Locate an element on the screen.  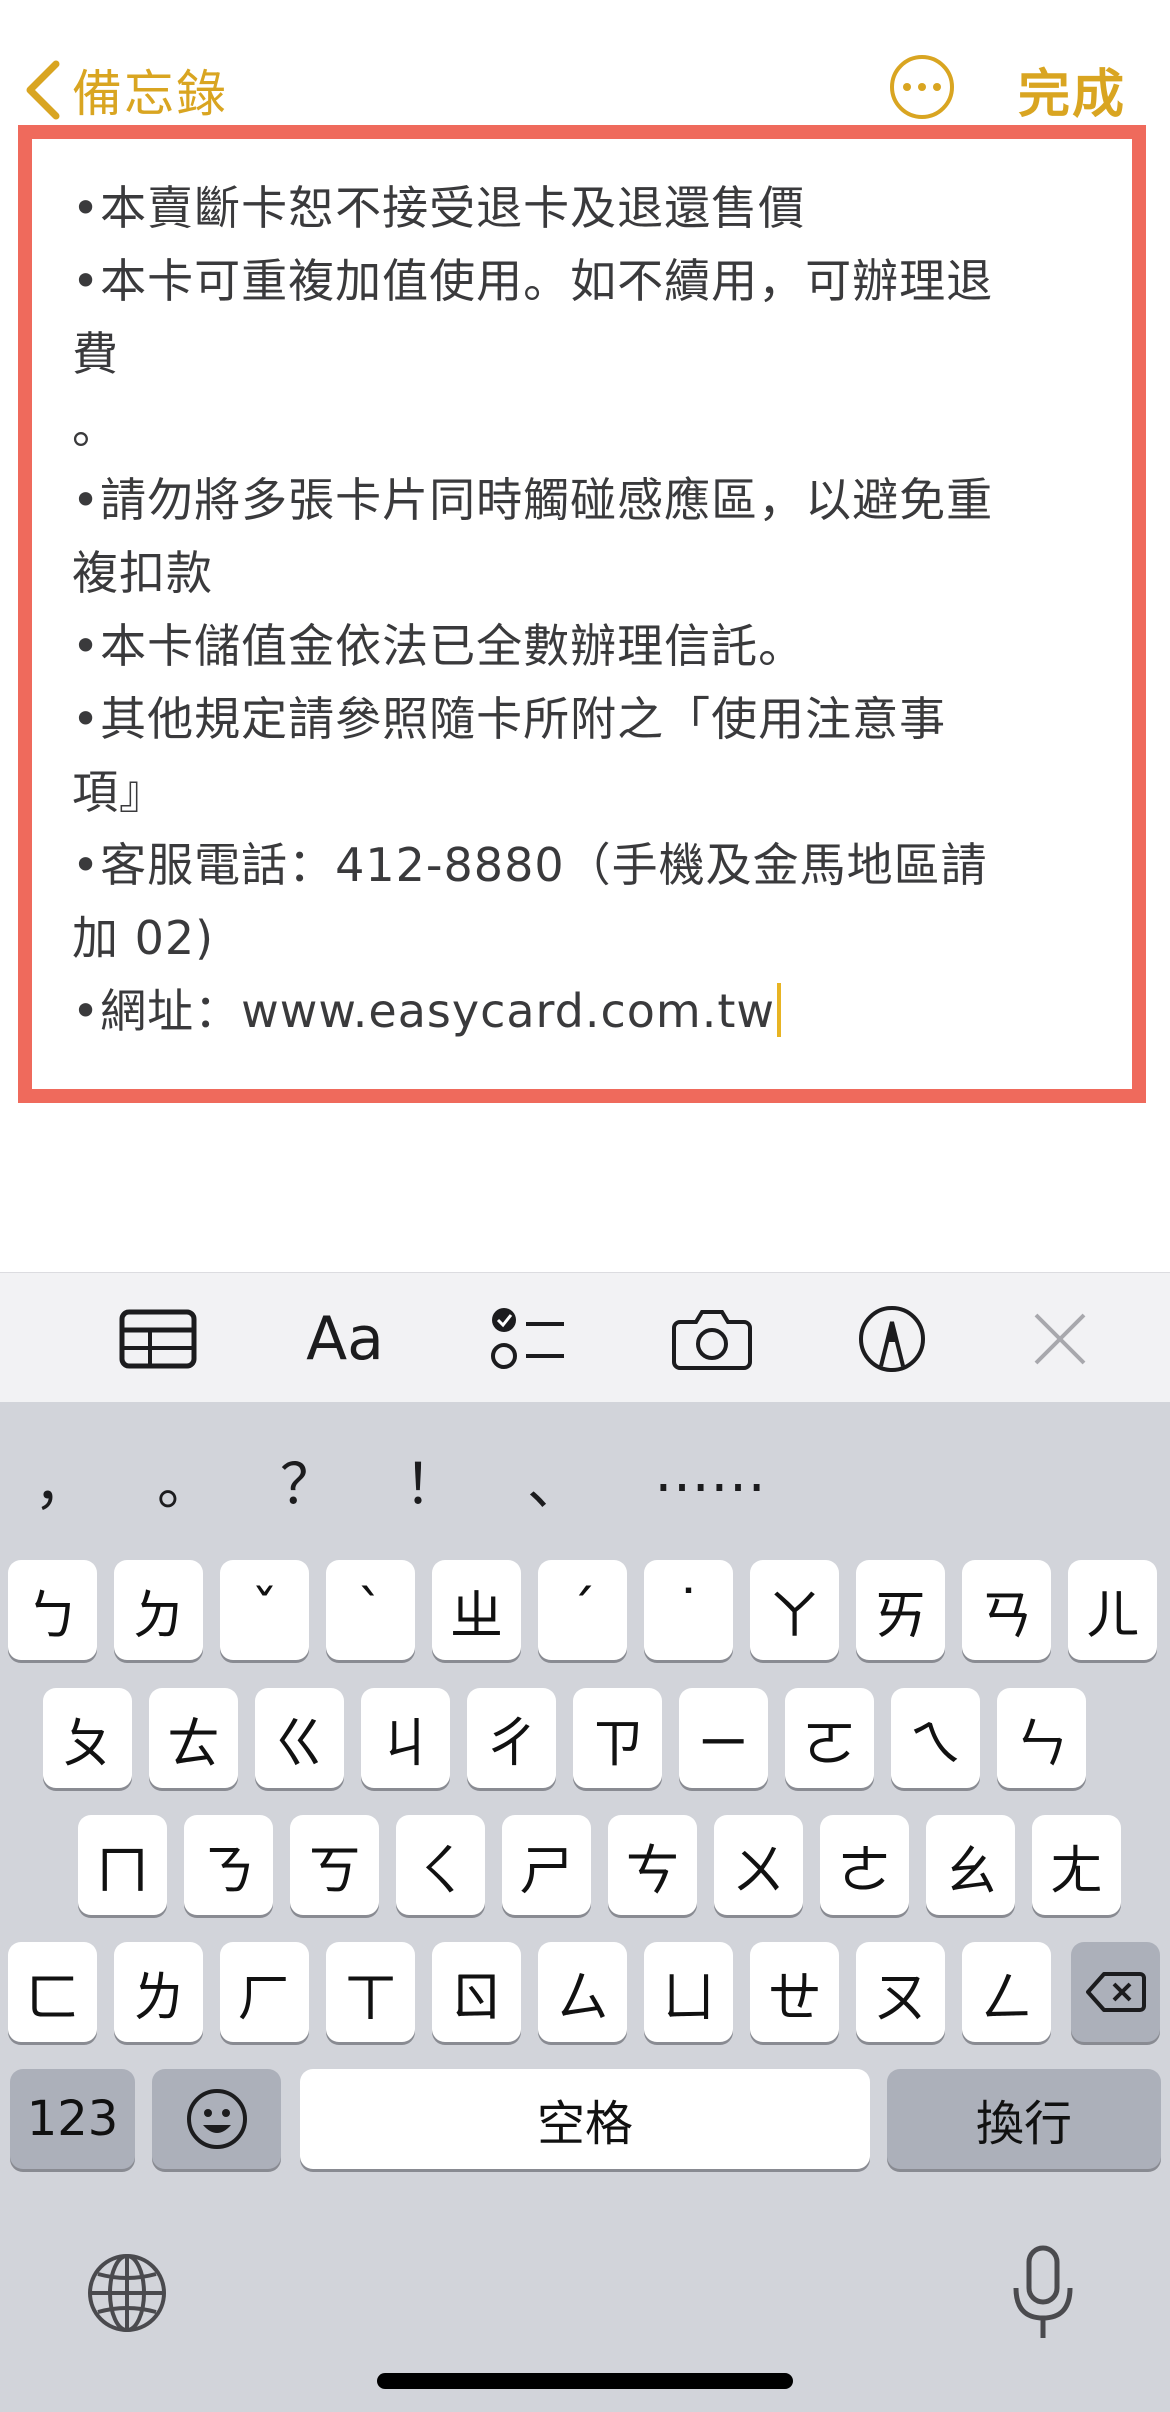
numbers-key: 123 is located at coordinates (72, 2119).